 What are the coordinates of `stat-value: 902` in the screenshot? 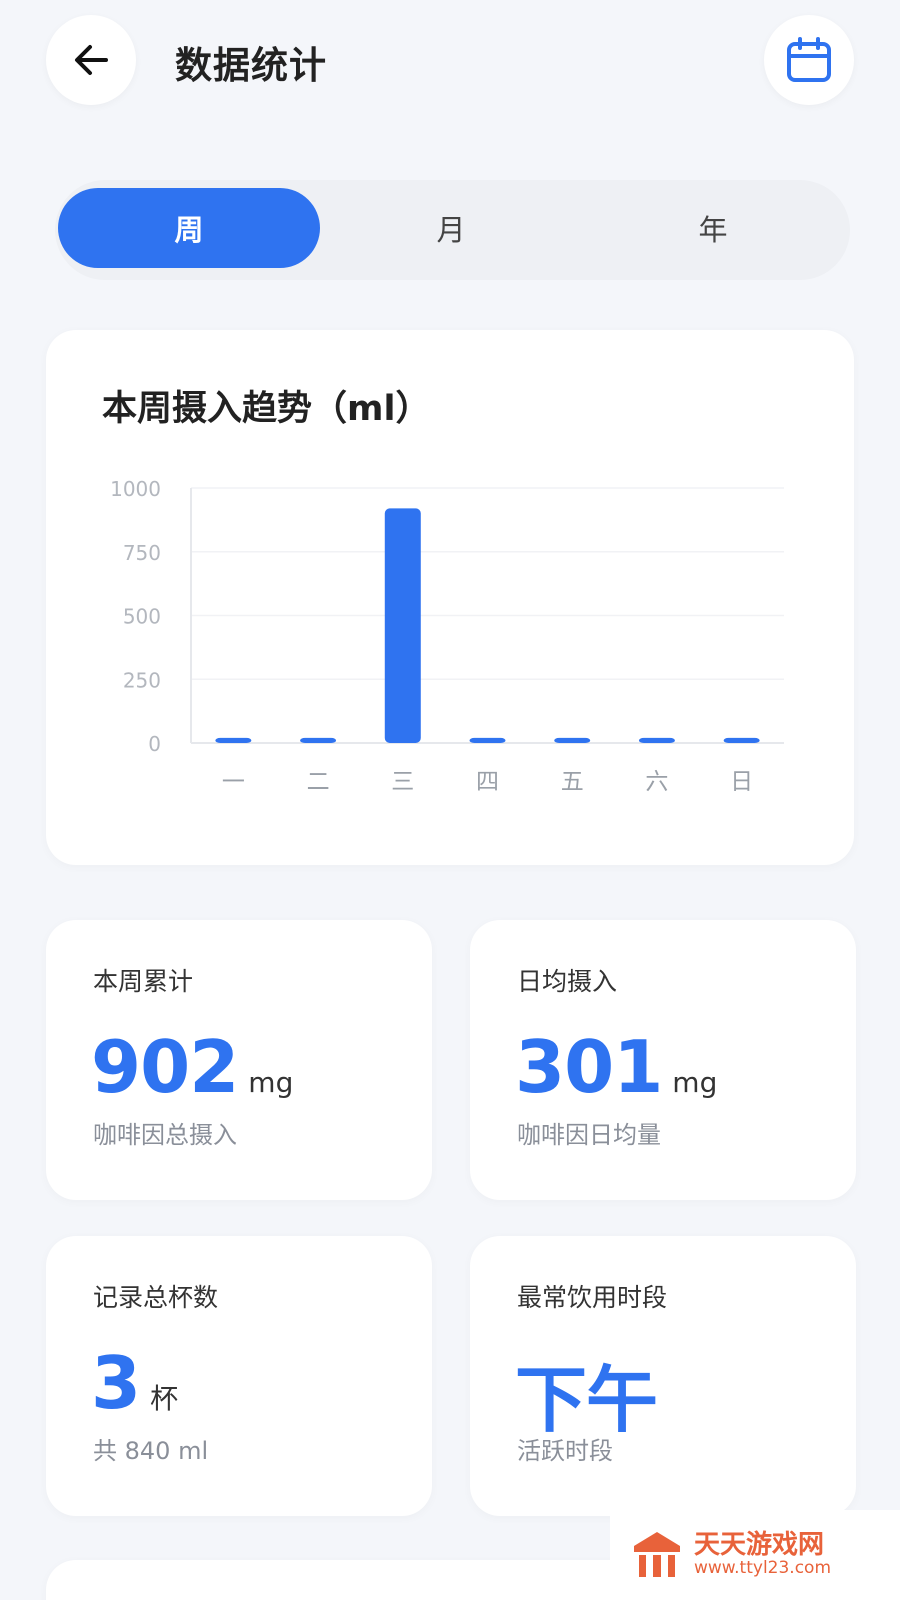 It's located at (165, 1067).